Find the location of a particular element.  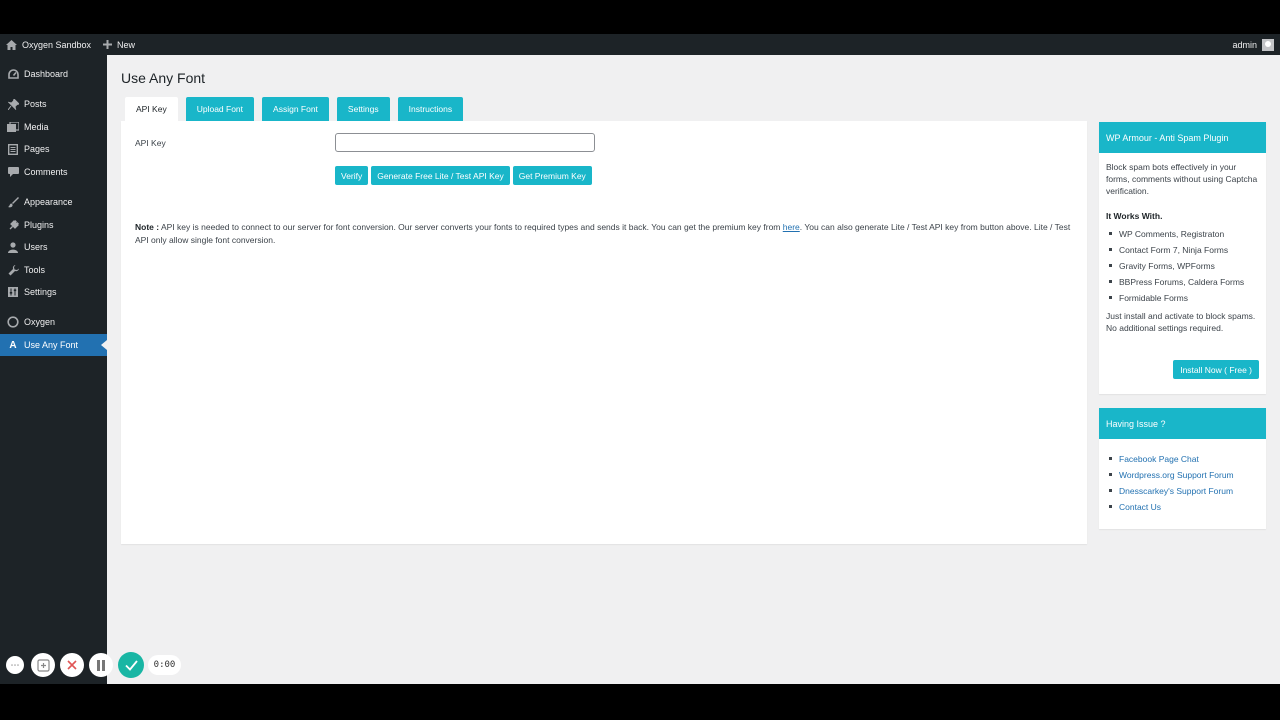

pause-icon is located at coordinates (101, 665).